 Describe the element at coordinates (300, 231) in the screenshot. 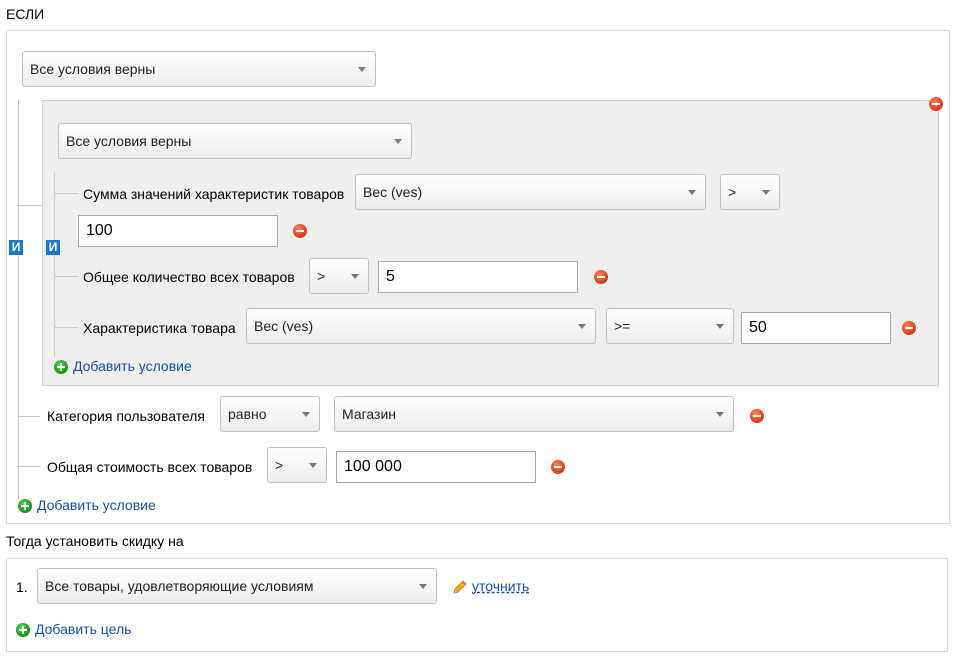

I see `remove-cond1-icon` at that location.